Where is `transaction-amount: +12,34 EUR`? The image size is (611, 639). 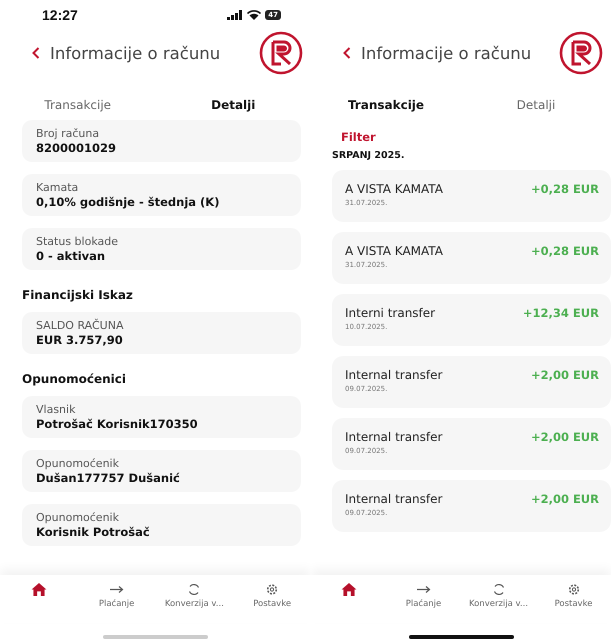 transaction-amount: +12,34 EUR is located at coordinates (560, 313).